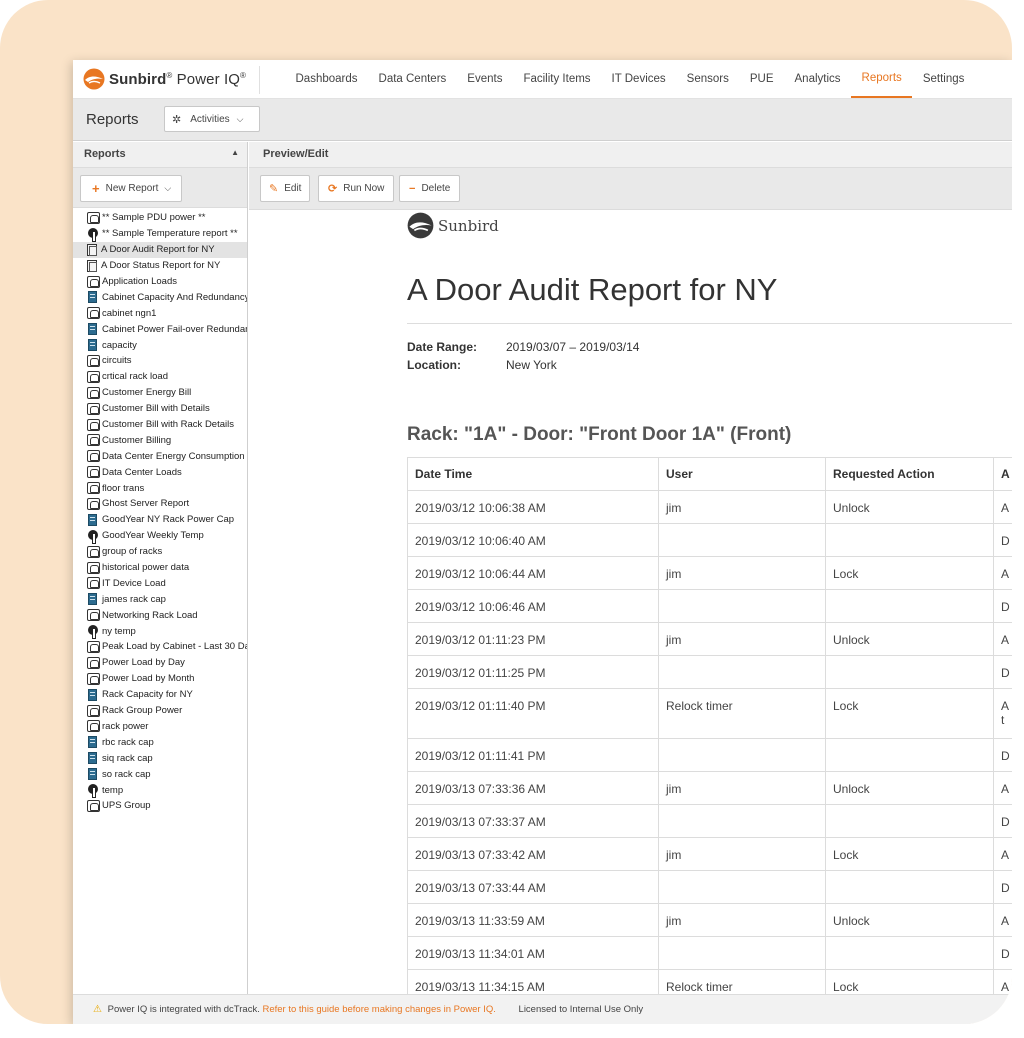 The width and height of the screenshot is (1024, 1038). What do you see at coordinates (132, 552) in the screenshot?
I see `report-list-item-label: group of racks` at bounding box center [132, 552].